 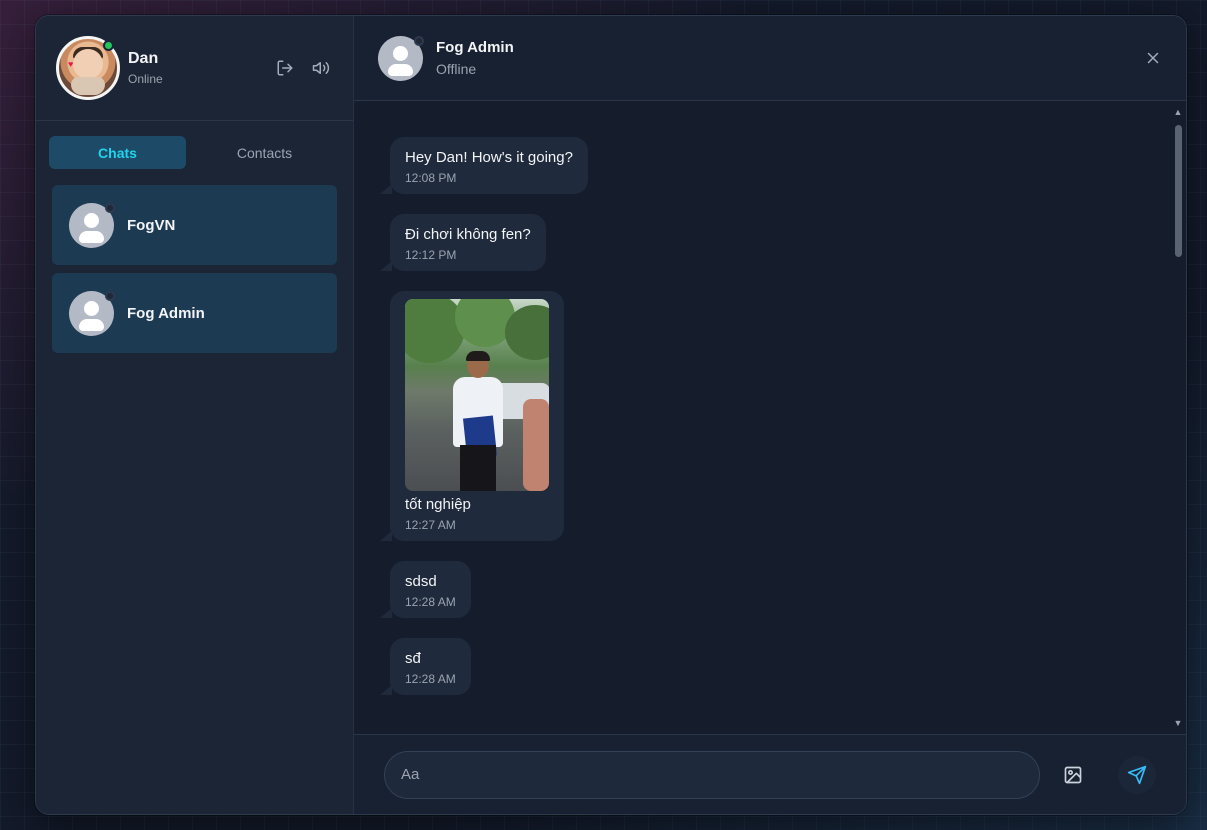 What do you see at coordinates (475, 47) in the screenshot?
I see `conversation-name: Fog Admin` at bounding box center [475, 47].